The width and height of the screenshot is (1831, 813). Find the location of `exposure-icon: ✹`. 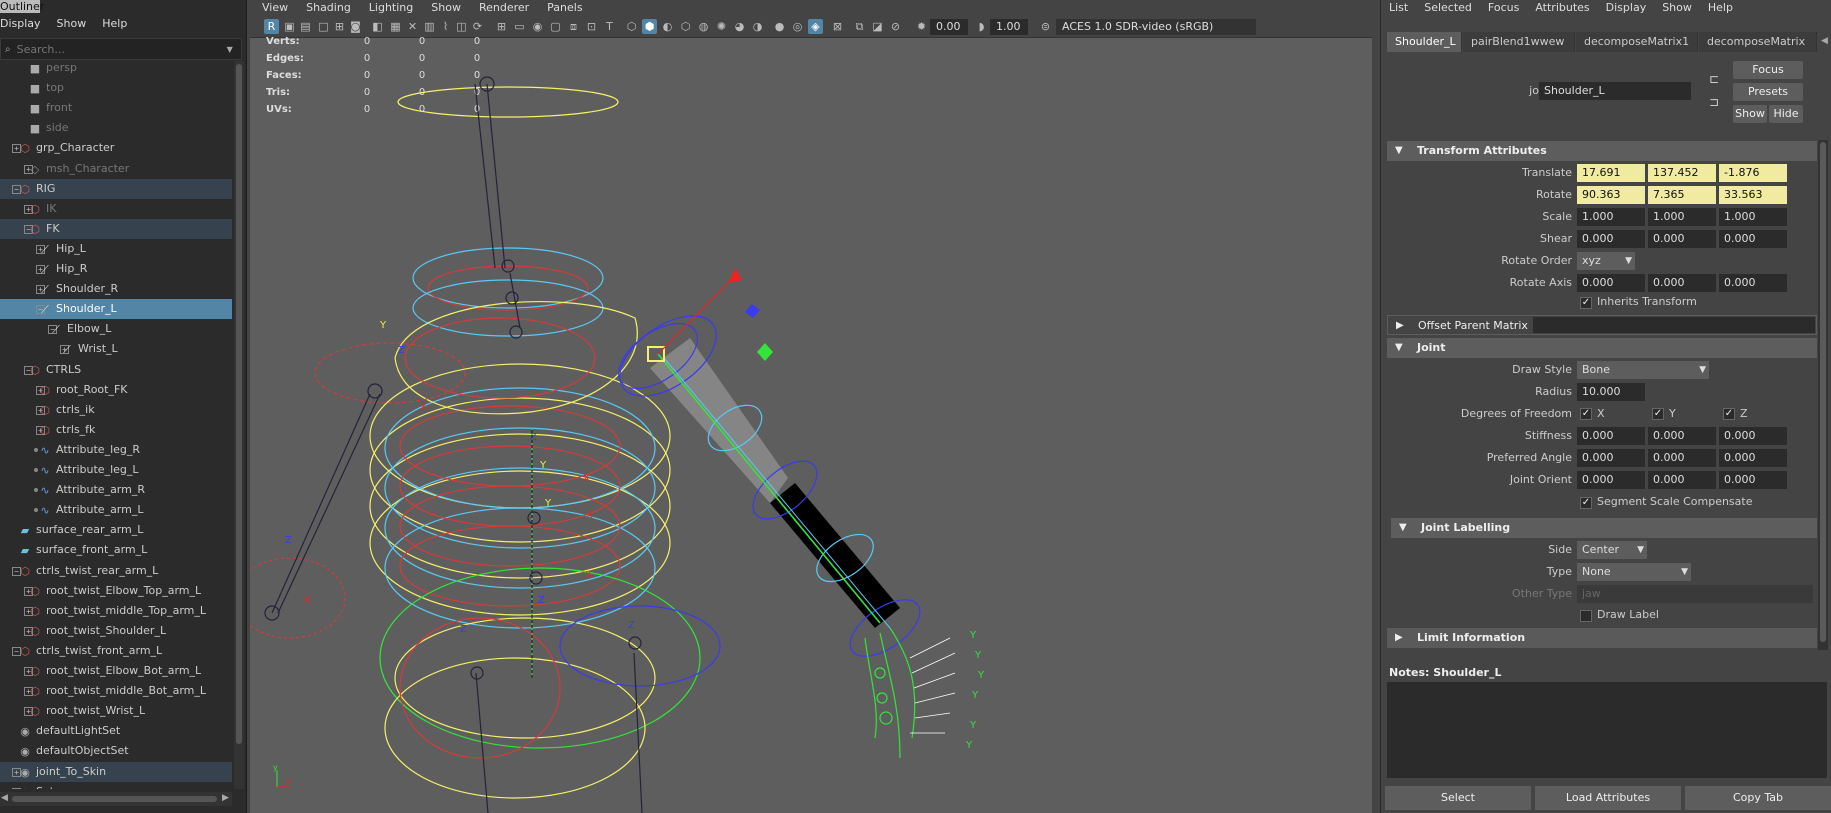

exposure-icon: ✹ is located at coordinates (921, 26).